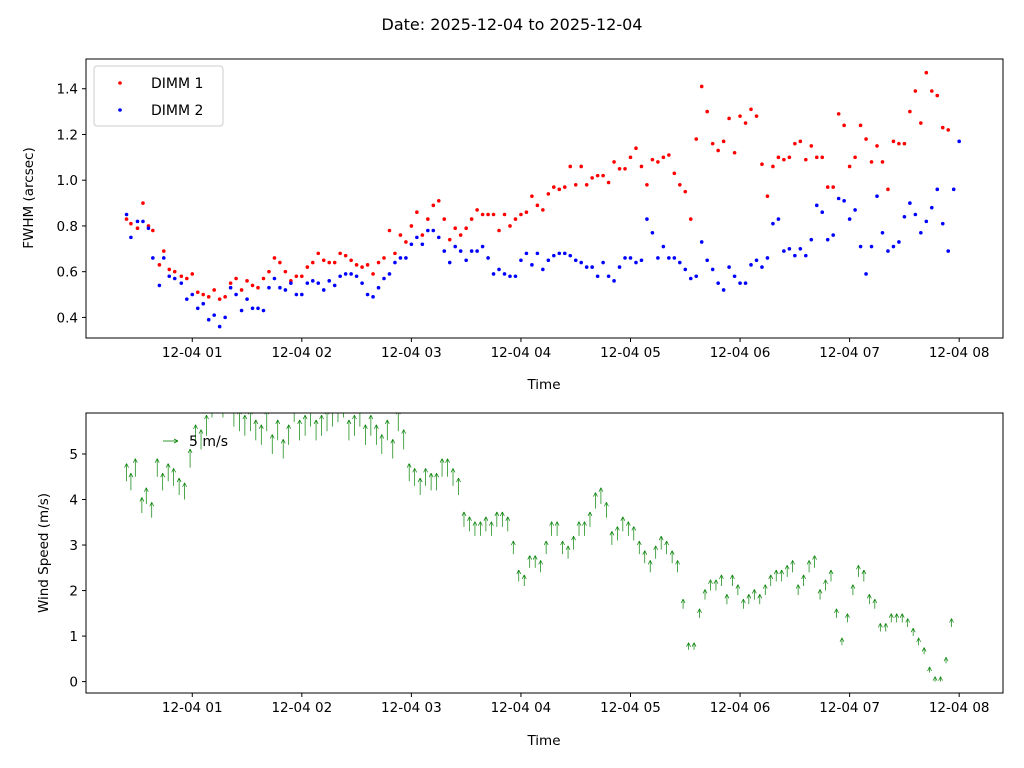 The height and width of the screenshot is (768, 1024). Describe the element at coordinates (411, 708) in the screenshot. I see `x-tick-label: 12-04 03` at that location.